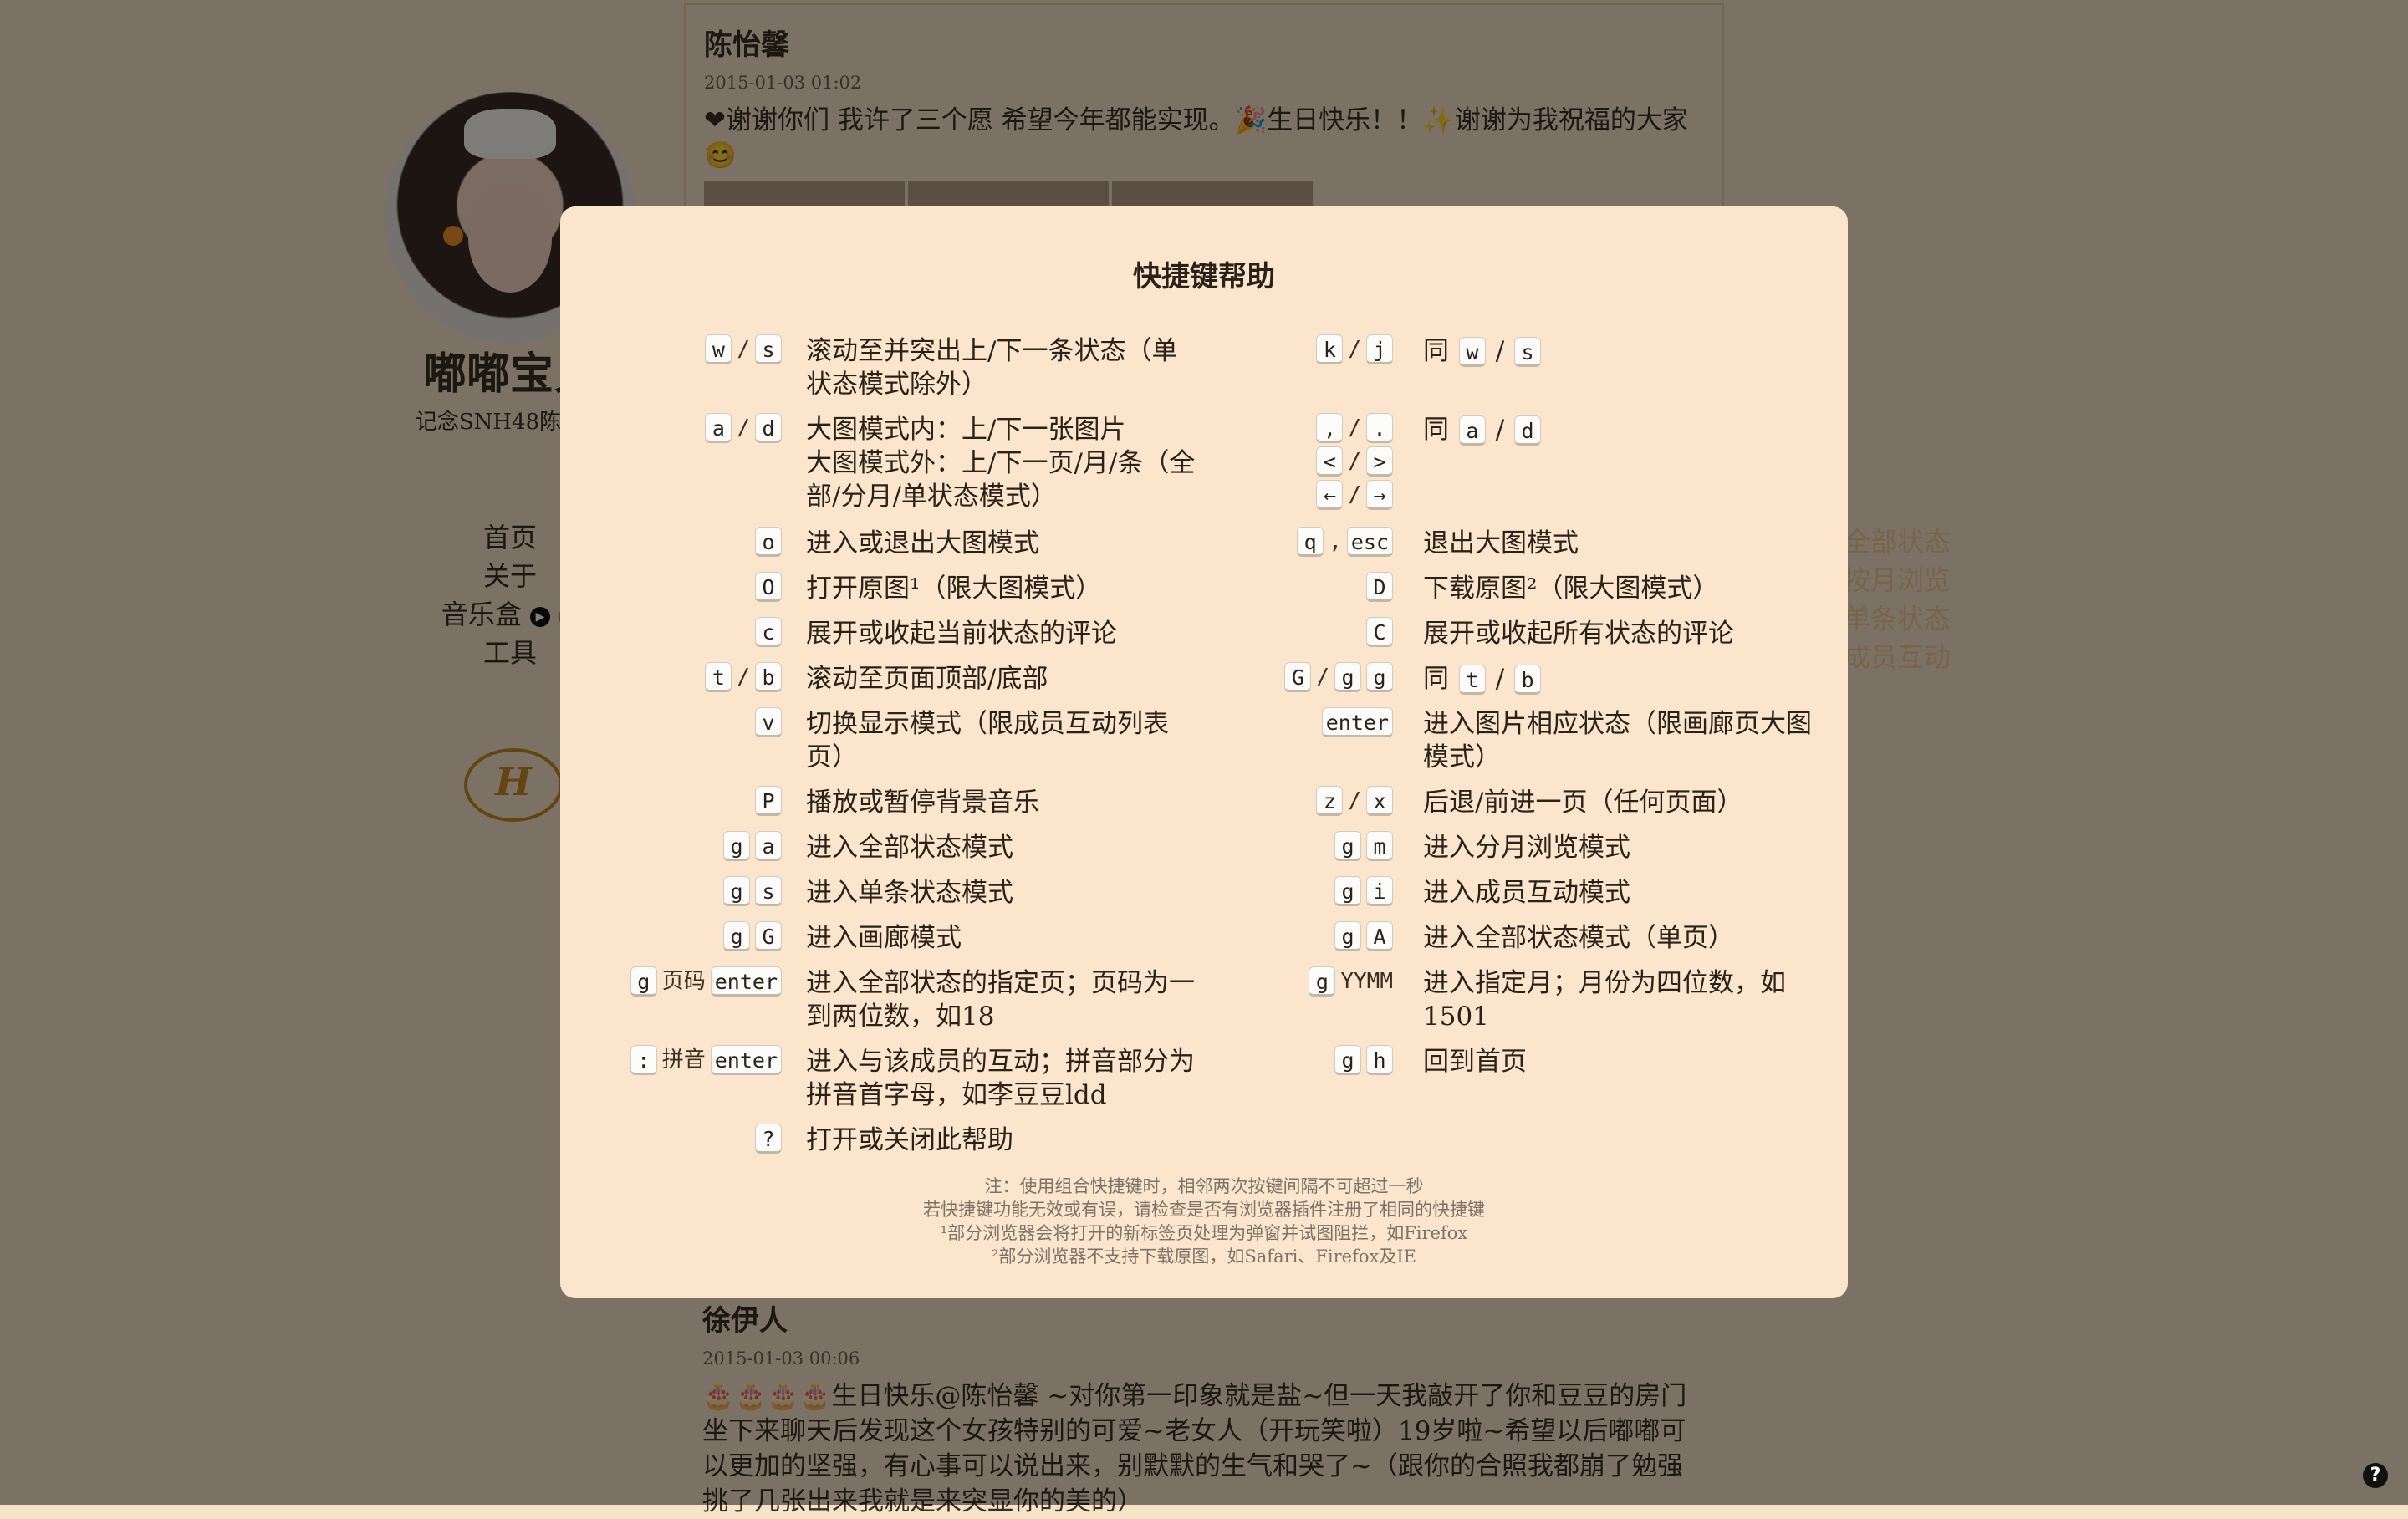 Image resolution: width=2408 pixels, height=1519 pixels. I want to click on shortcut-keys: enter, so click(1295, 722).